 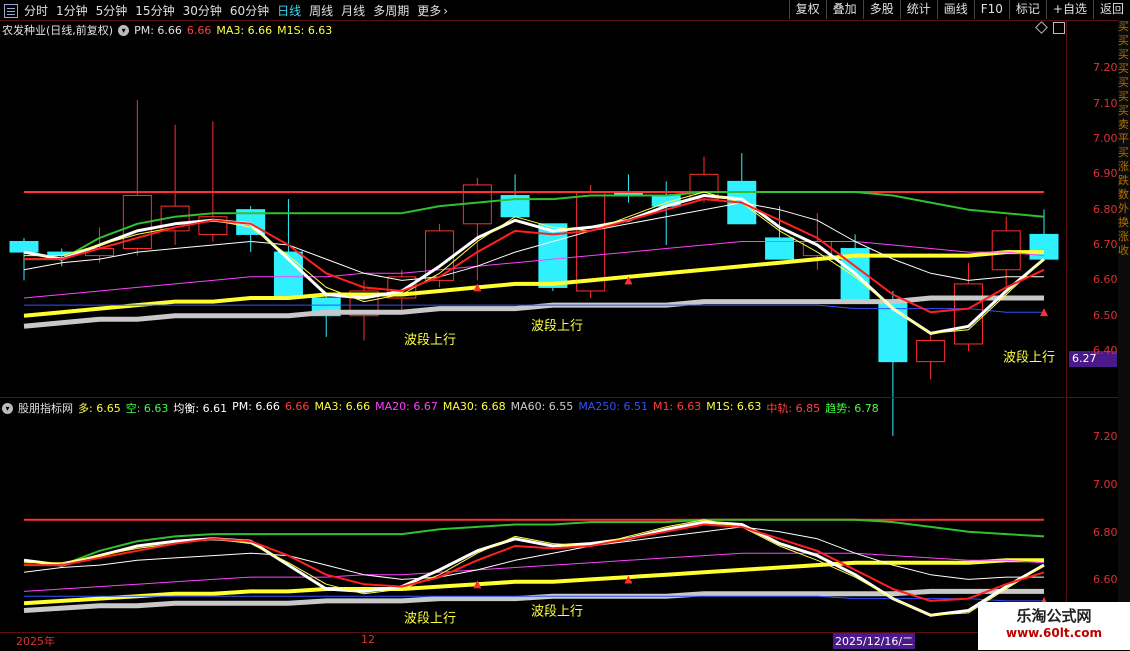 What do you see at coordinates (1105, 351) in the screenshot?
I see `main-y-tick-8: 6.40` at bounding box center [1105, 351].